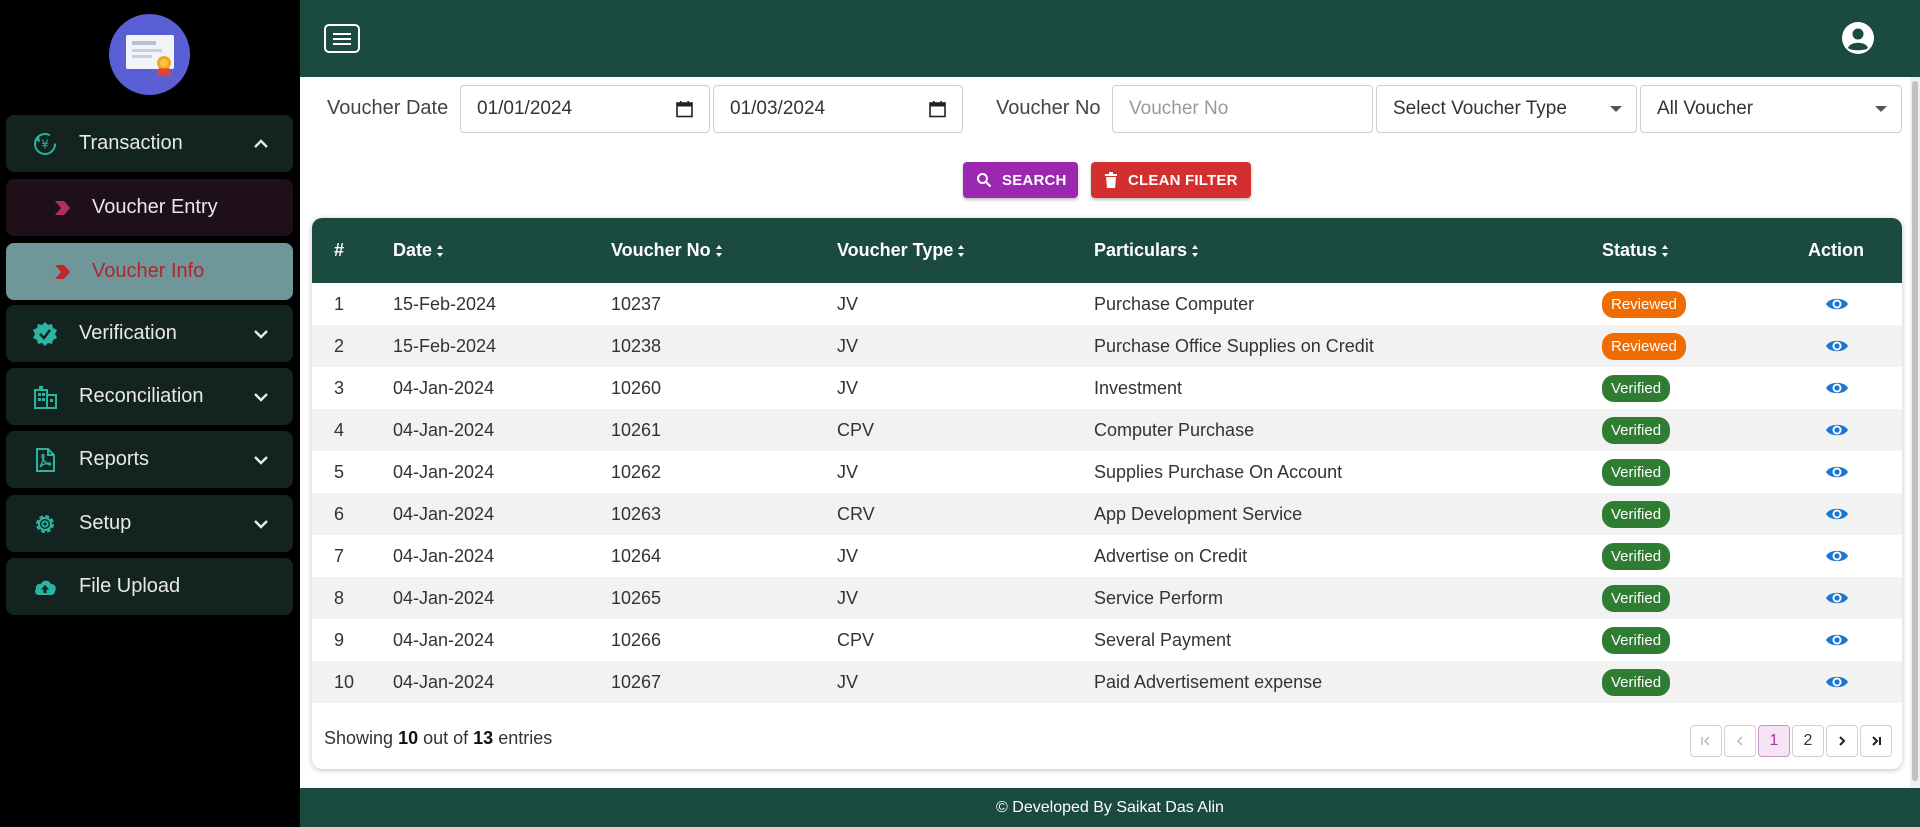 Image resolution: width=1920 pixels, height=827 pixels. Describe the element at coordinates (901, 250) in the screenshot. I see `column-header-voucher-type: Voucher Type` at that location.